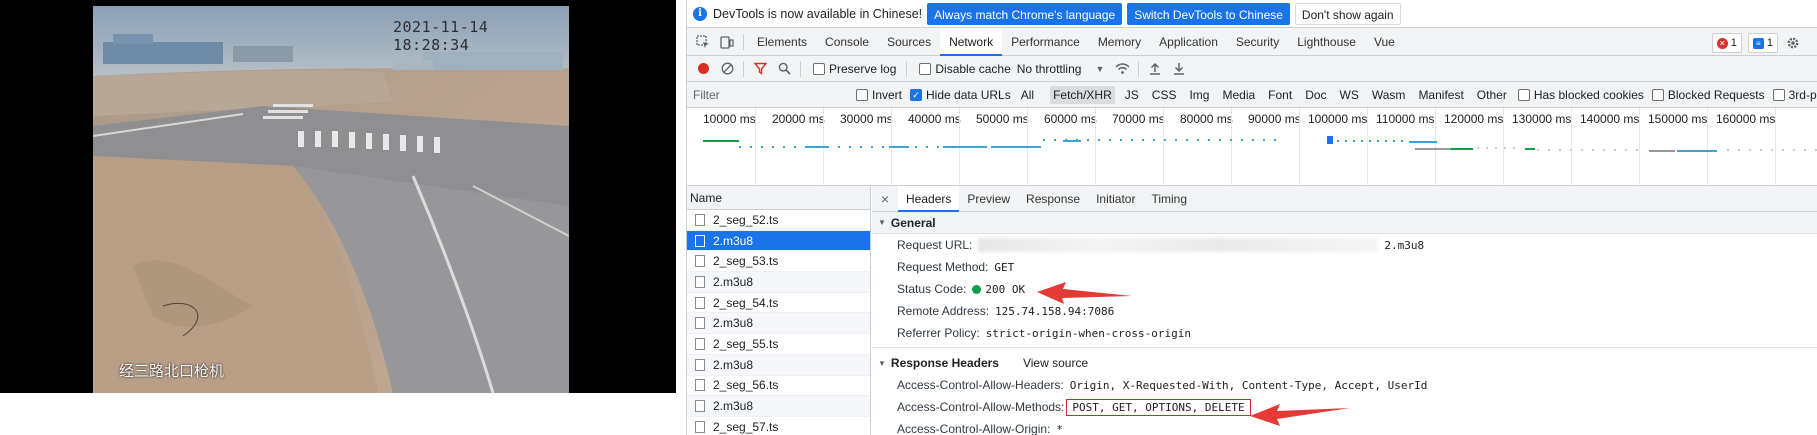 The width and height of the screenshot is (1817, 435). What do you see at coordinates (1349, 95) in the screenshot?
I see `type-filter-ws: WS` at bounding box center [1349, 95].